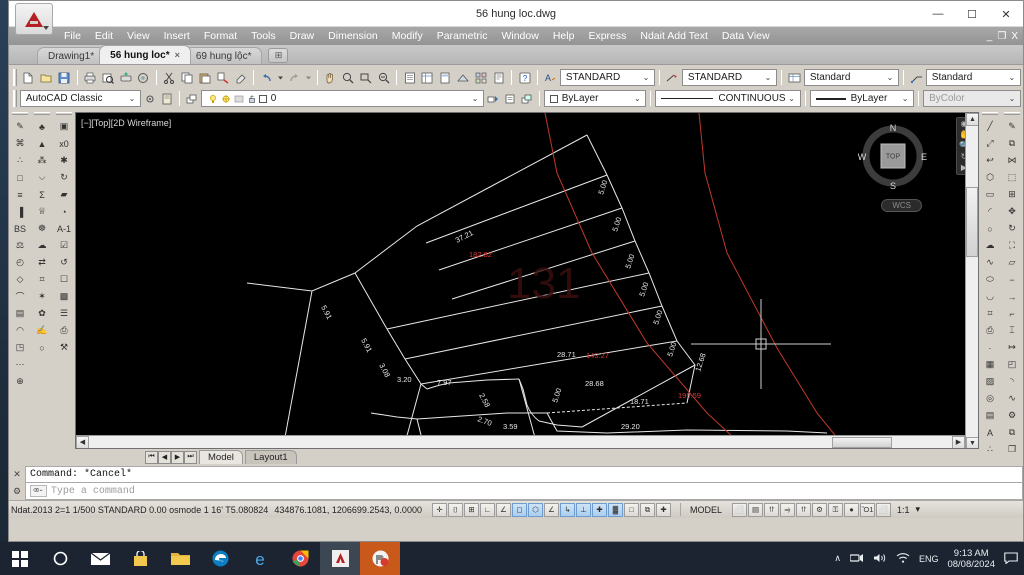  What do you see at coordinates (164, 457) in the screenshot?
I see `model-tab-nav-1: ◀` at bounding box center [164, 457].